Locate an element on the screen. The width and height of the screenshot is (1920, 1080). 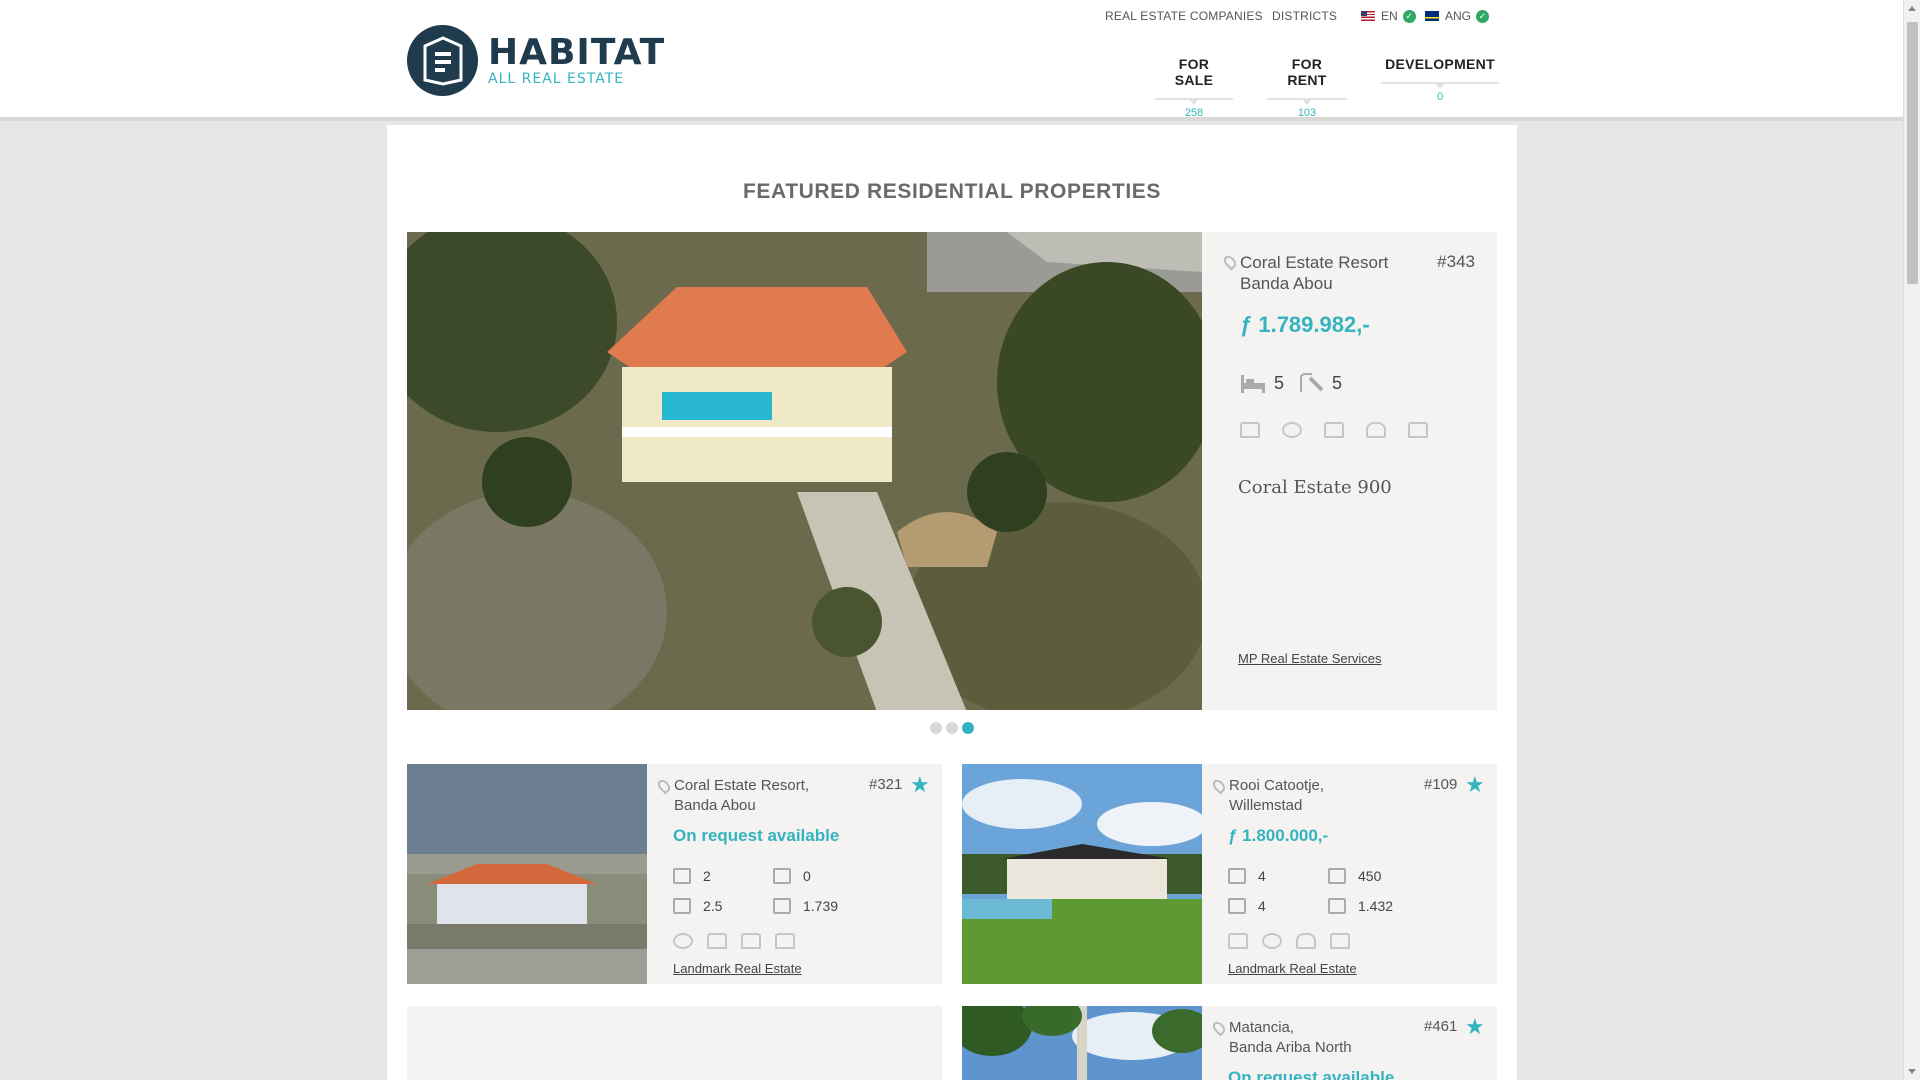
featured-beds: 5 is located at coordinates (1279, 383).